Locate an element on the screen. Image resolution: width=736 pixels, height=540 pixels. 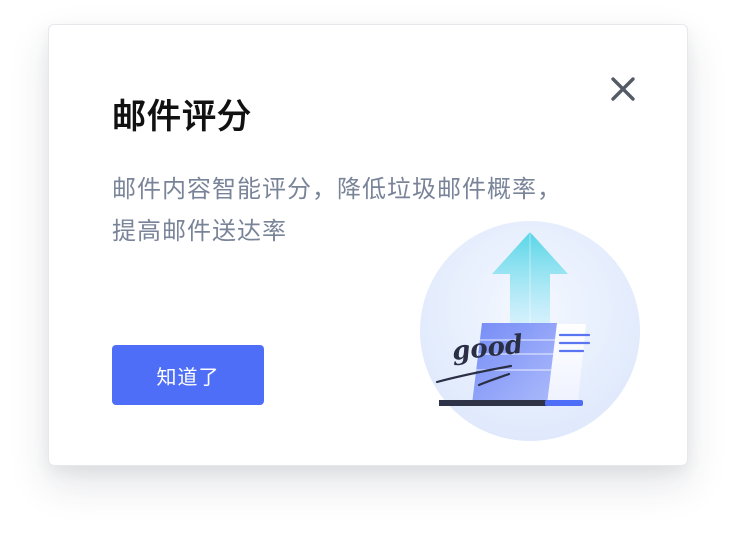
close-button is located at coordinates (623, 89).